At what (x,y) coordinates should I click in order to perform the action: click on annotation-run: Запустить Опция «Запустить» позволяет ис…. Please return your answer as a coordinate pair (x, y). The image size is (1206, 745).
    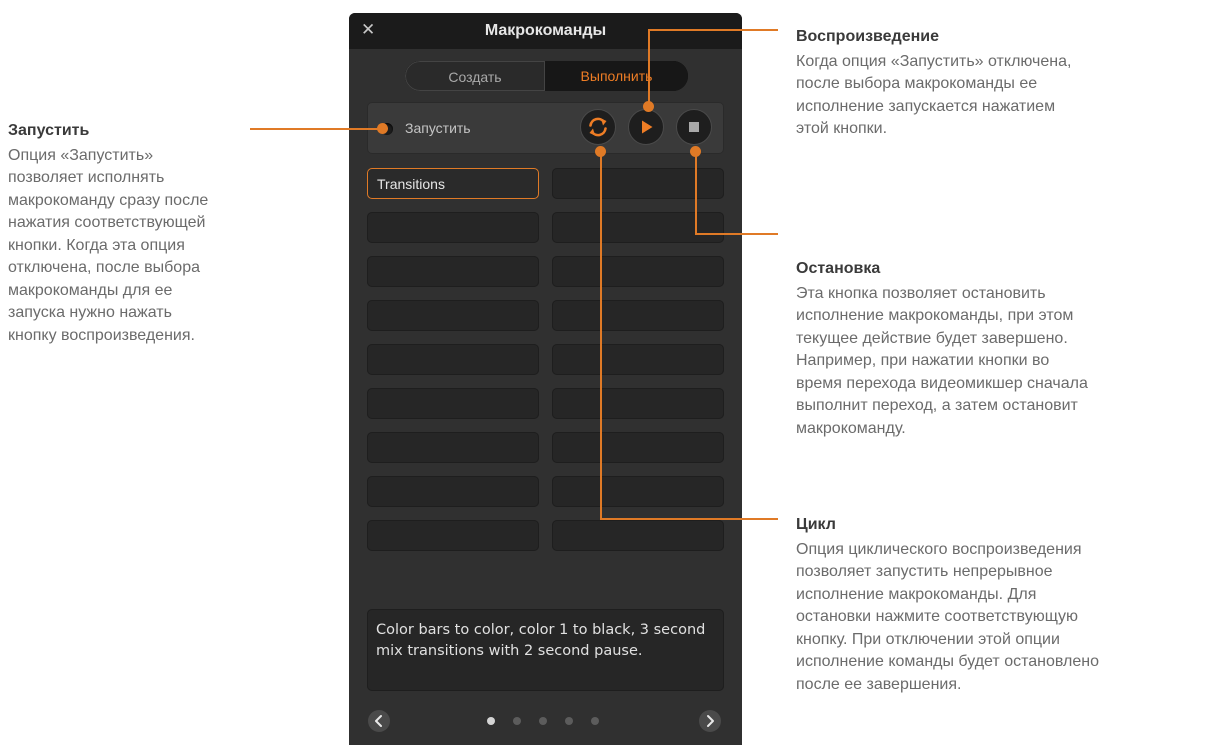
    Looking at the image, I should click on (158, 233).